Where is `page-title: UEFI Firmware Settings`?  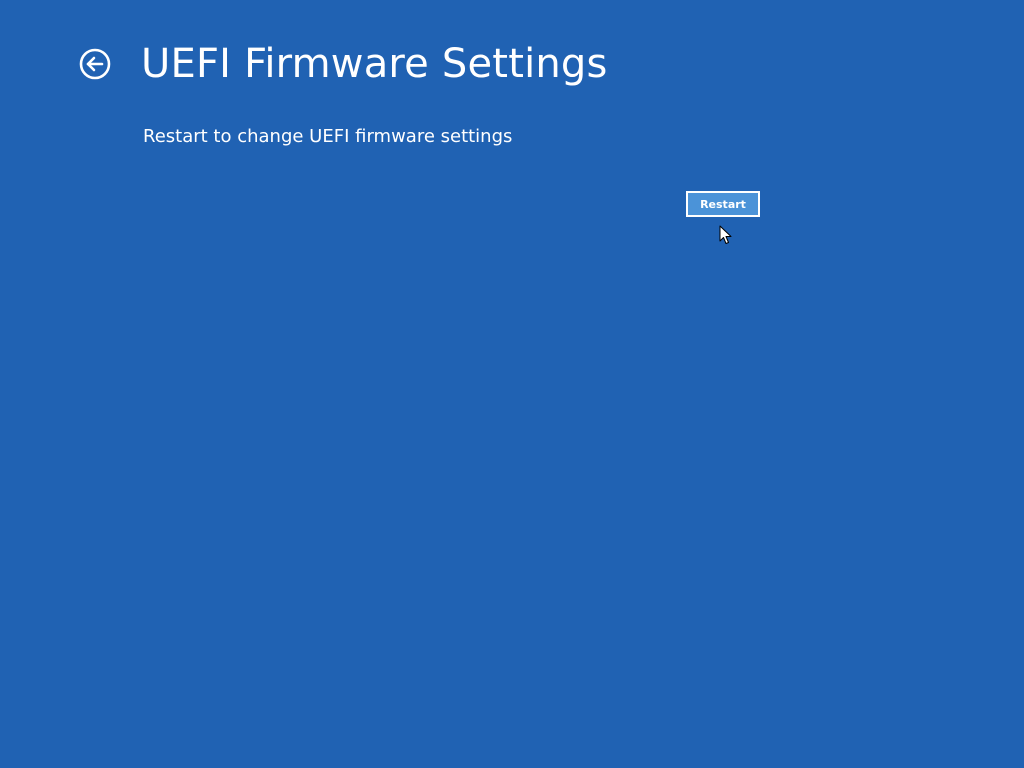 page-title: UEFI Firmware Settings is located at coordinates (374, 64).